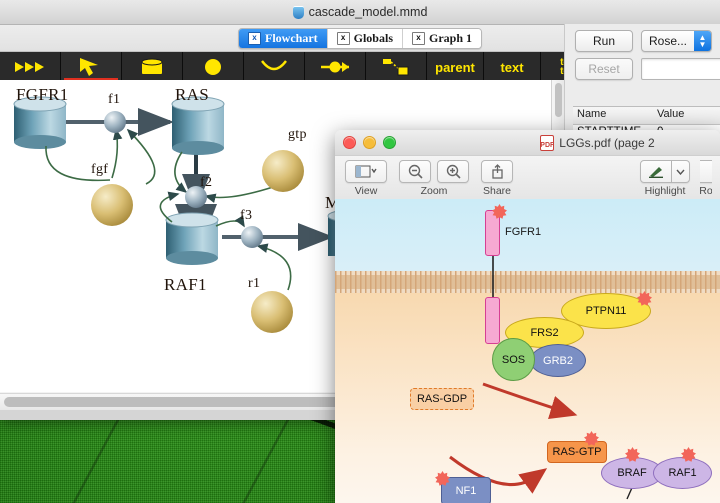 The height and width of the screenshot is (503, 720). What do you see at coordinates (152, 67) in the screenshot?
I see `stock-cylinder-icon` at bounding box center [152, 67].